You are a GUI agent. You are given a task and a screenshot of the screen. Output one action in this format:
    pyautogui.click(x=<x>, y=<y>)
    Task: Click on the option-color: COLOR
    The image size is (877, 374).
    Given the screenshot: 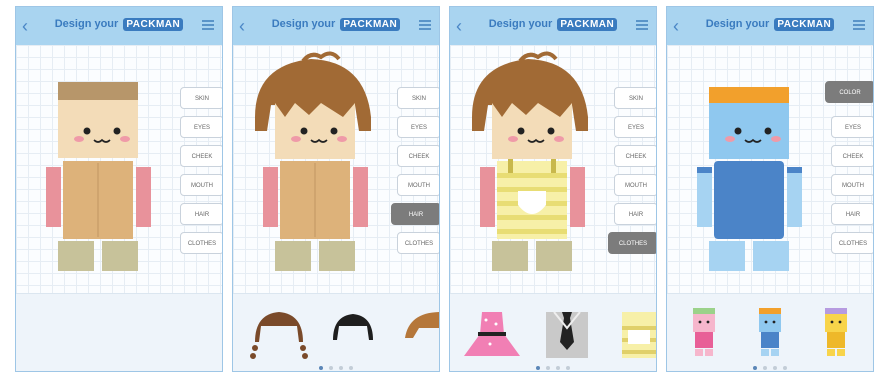 What is the action you would take?
    pyautogui.click(x=849, y=92)
    